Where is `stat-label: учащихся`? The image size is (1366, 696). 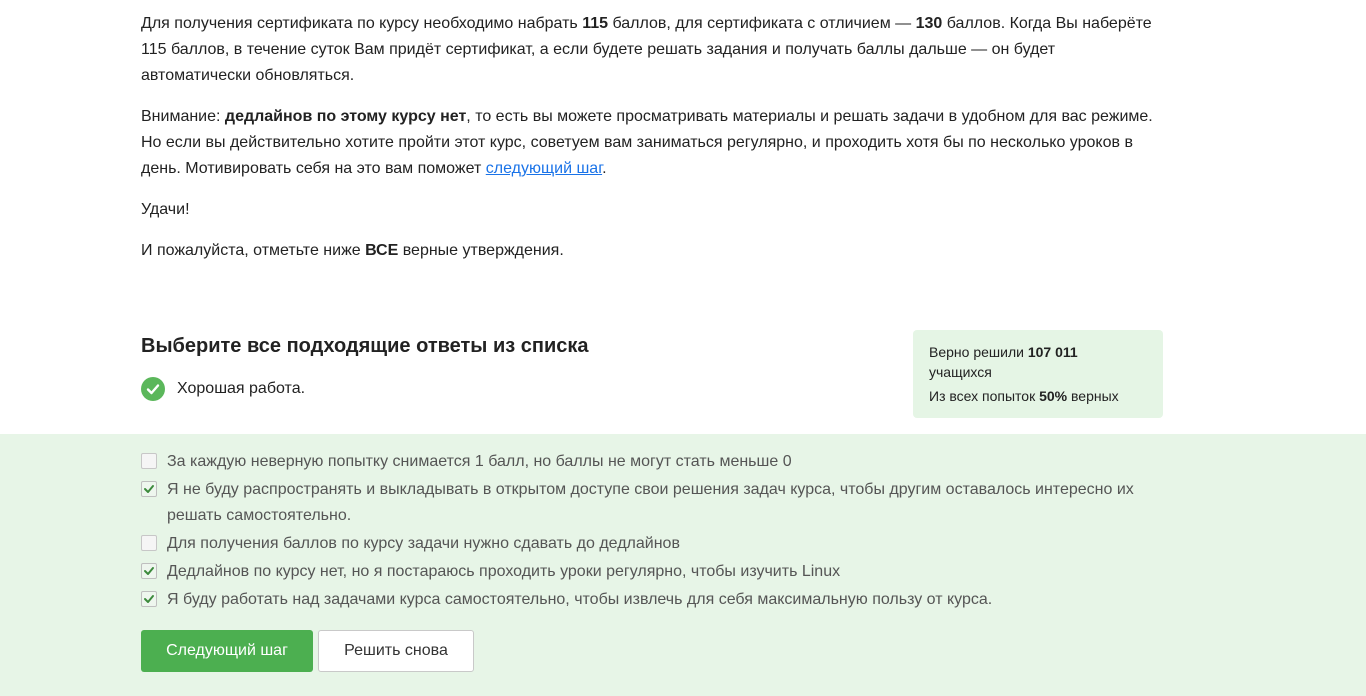 stat-label: учащихся is located at coordinates (960, 372).